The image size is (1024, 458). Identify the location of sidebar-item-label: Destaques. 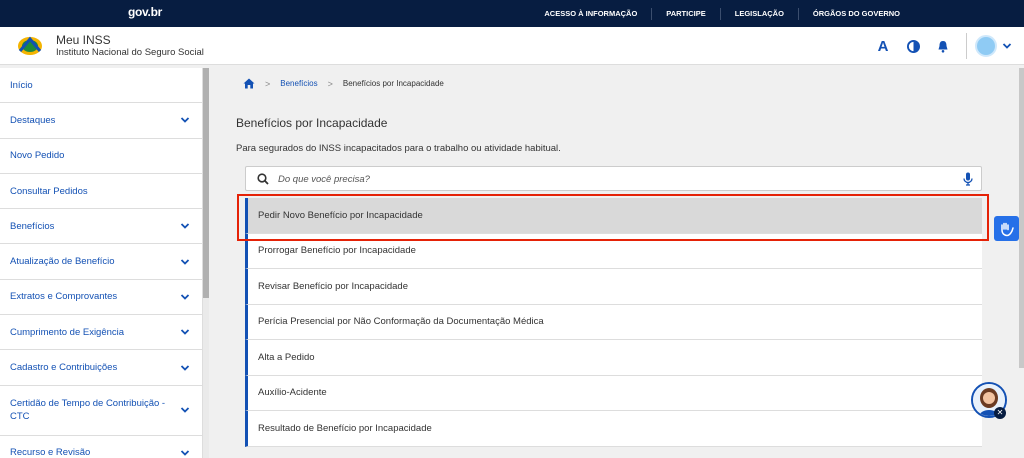
(33, 120).